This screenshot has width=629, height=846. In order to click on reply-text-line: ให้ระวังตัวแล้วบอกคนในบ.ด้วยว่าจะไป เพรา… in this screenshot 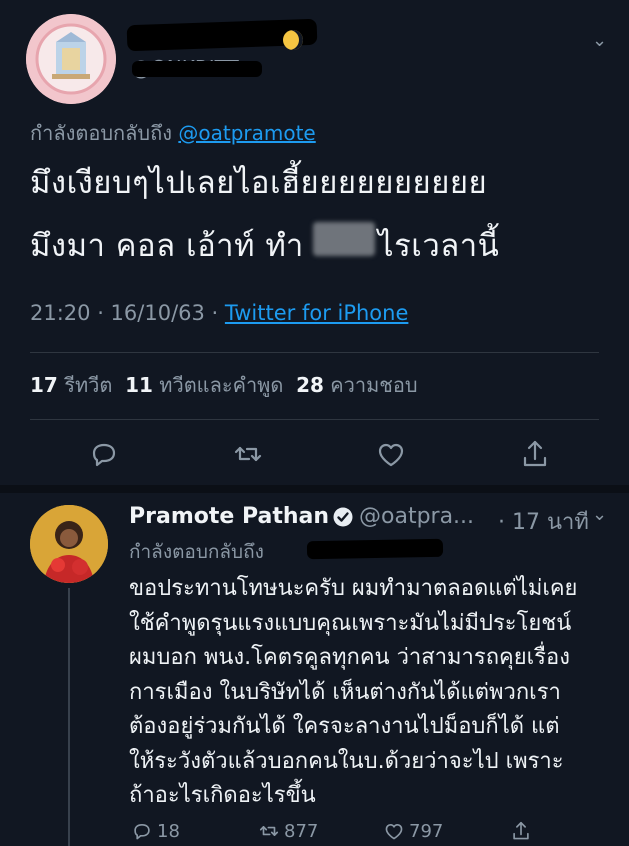, I will do `click(346, 761)`.